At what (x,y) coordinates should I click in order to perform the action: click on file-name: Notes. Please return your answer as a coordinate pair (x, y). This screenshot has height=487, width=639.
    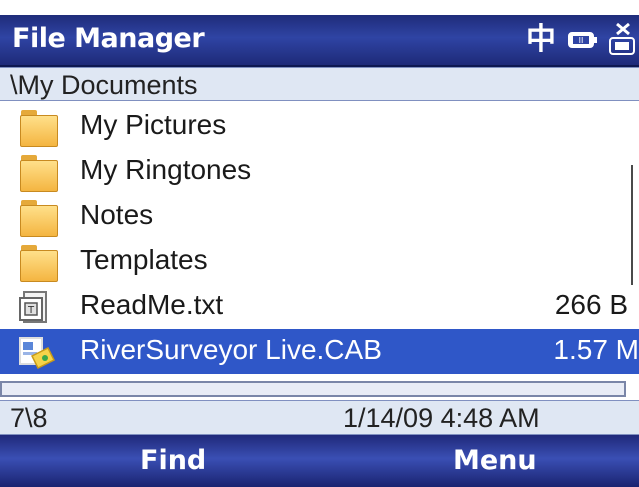
    Looking at the image, I should click on (117, 214).